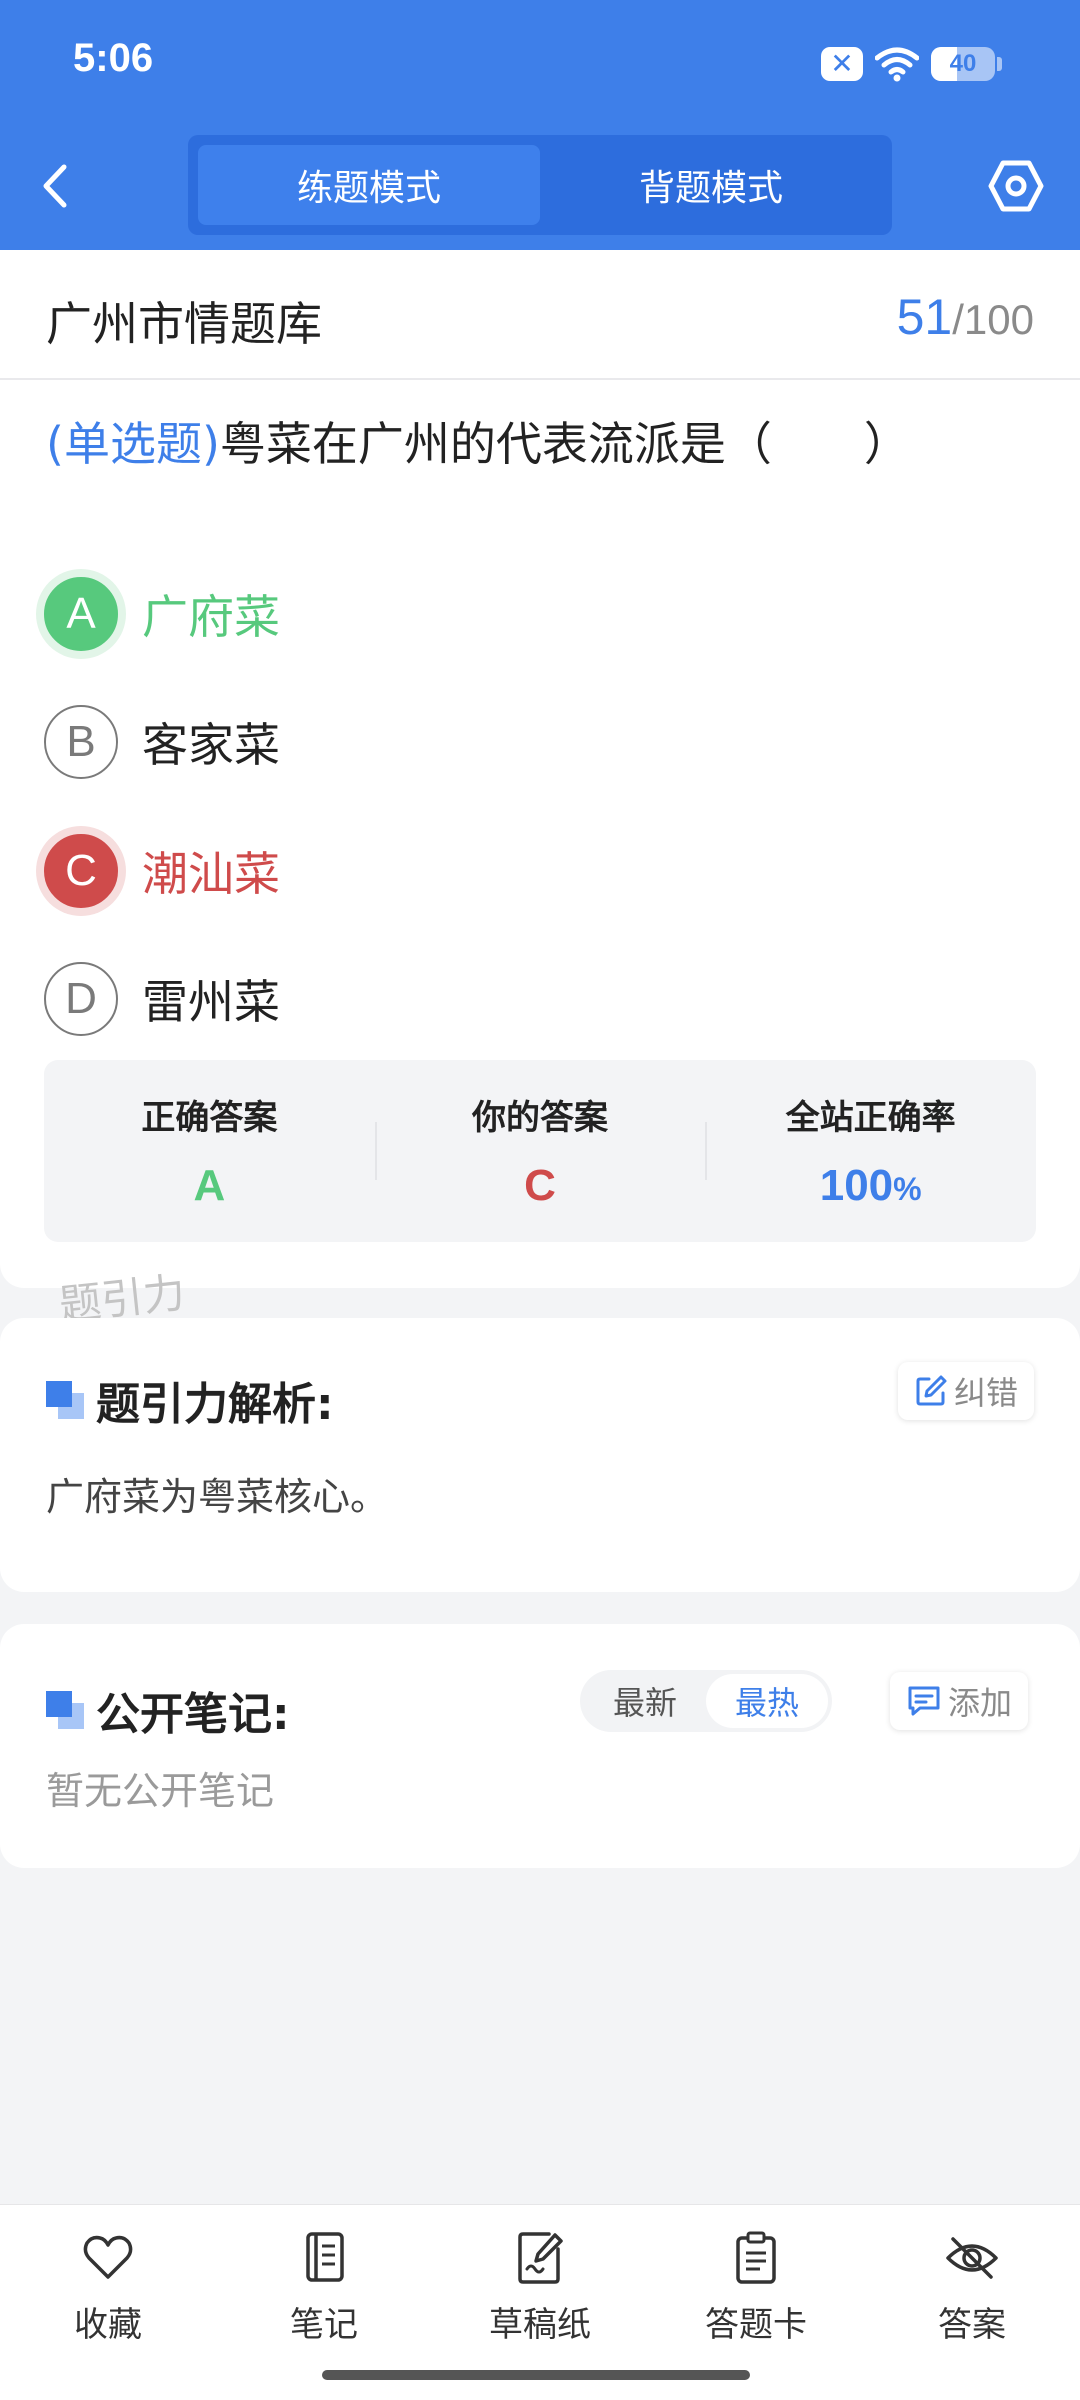  I want to click on notebook-icon, so click(325, 2257).